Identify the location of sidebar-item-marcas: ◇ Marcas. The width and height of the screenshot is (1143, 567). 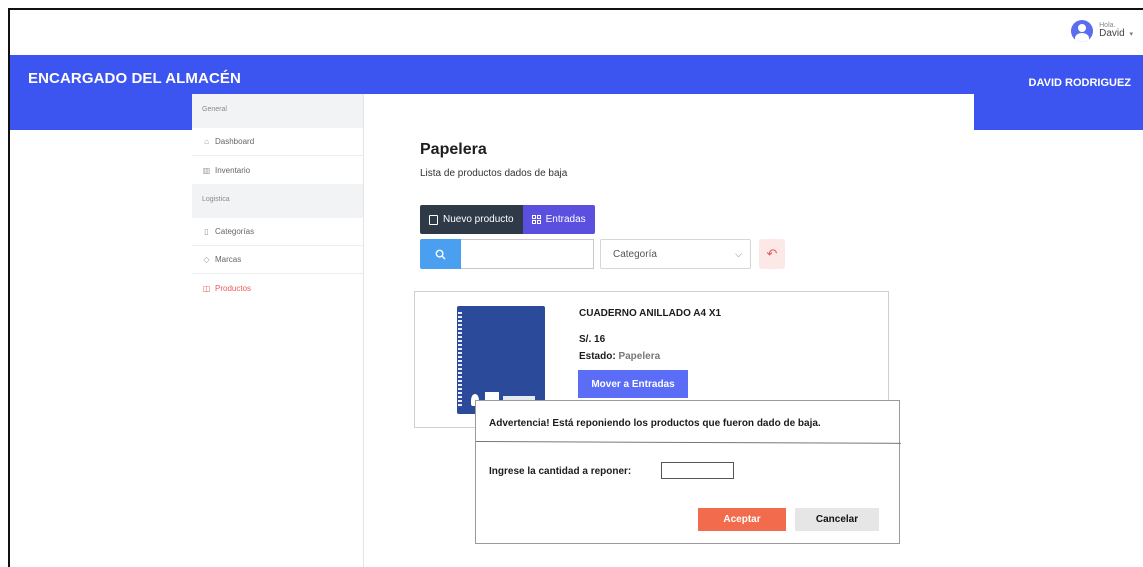
(277, 260).